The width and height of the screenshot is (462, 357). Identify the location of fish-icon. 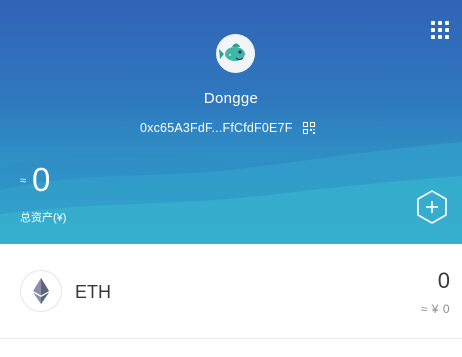
(232, 52).